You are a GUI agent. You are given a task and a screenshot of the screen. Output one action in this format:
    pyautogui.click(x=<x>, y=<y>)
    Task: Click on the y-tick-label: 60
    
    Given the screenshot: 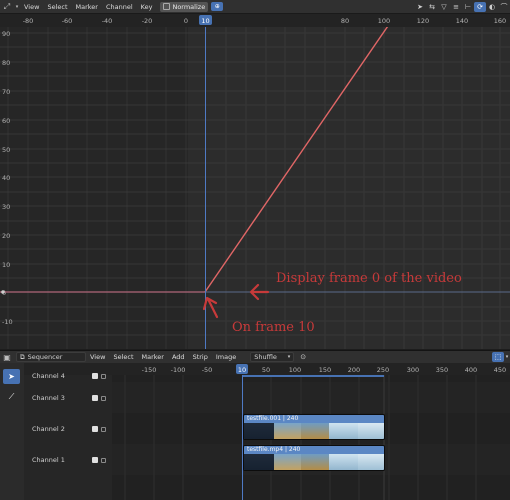 What is the action you would take?
    pyautogui.click(x=6, y=121)
    